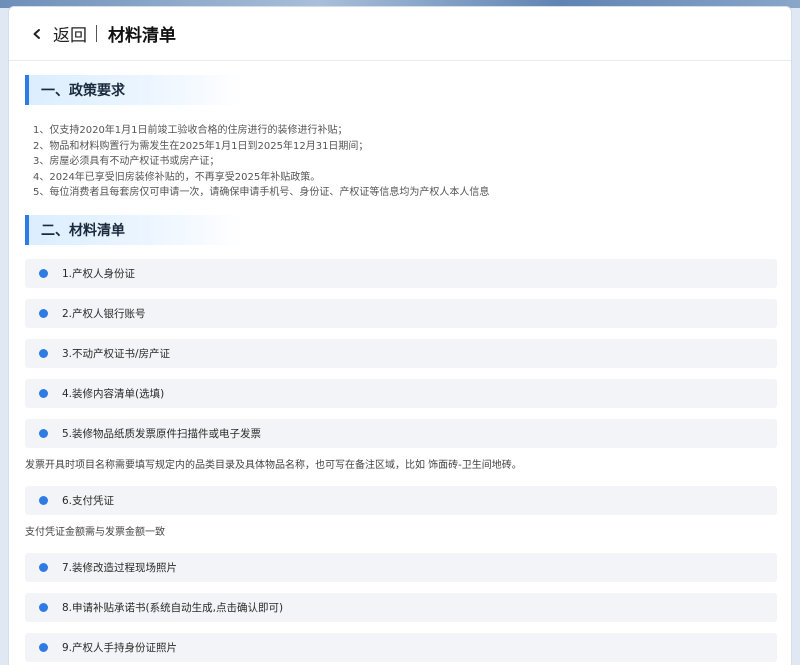  Describe the element at coordinates (401, 647) in the screenshot. I see `material-item-handheld-id-photo: 9.产权人手持身份证照片` at that location.